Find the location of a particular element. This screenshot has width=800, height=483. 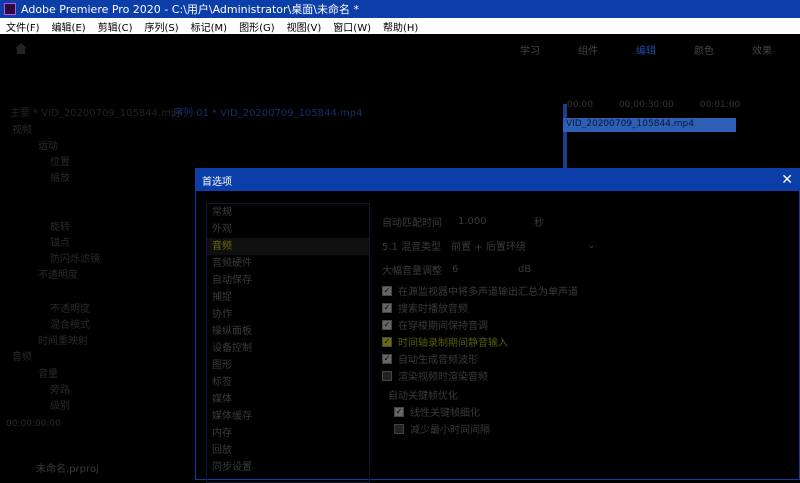

check-label: 搜索时播放音频 is located at coordinates (433, 309).